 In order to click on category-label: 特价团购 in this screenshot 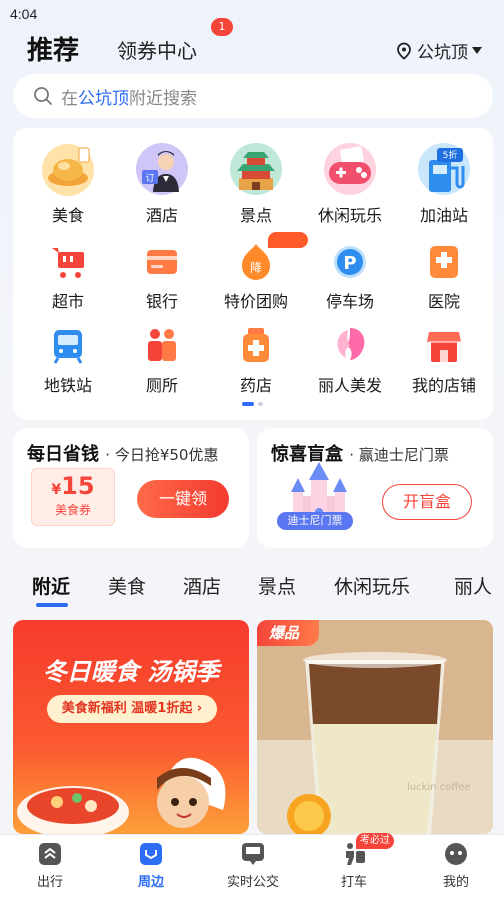, I will do `click(255, 301)`.